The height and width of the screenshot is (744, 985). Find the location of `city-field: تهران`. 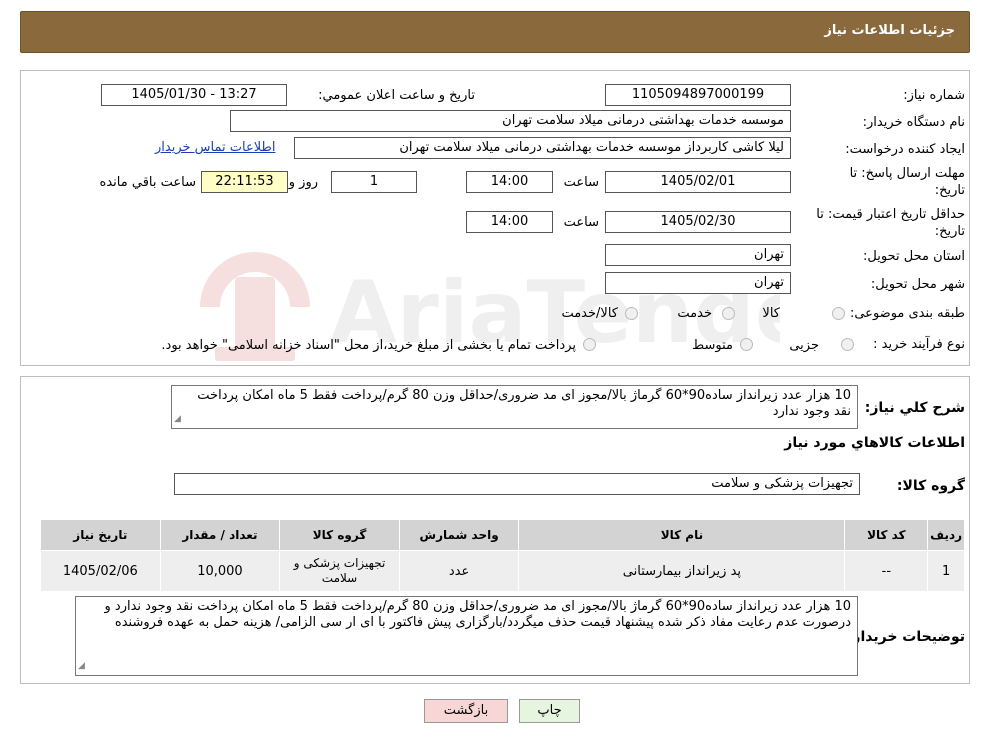

city-field: تهران is located at coordinates (698, 283).